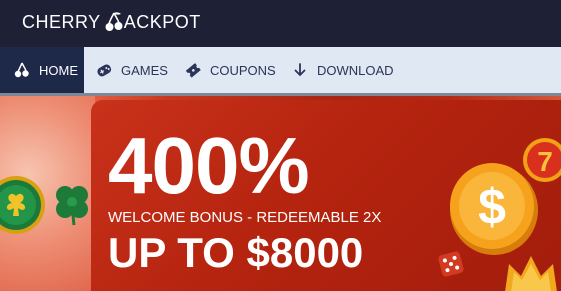  What do you see at coordinates (245, 217) in the screenshot?
I see `promo-subline: WELCOME BONUS - REDEEMABLE 2X` at bounding box center [245, 217].